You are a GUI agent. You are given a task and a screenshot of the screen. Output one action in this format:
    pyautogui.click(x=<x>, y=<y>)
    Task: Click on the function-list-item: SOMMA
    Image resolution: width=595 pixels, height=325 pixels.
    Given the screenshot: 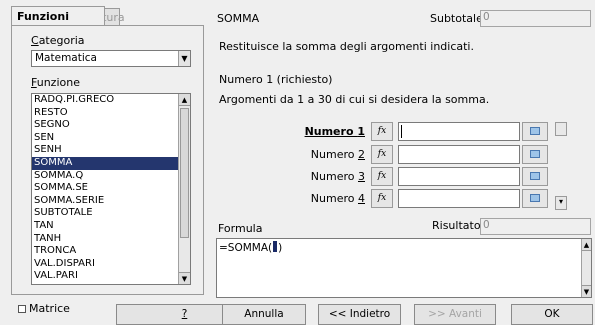 What is the action you would take?
    pyautogui.click(x=111, y=163)
    